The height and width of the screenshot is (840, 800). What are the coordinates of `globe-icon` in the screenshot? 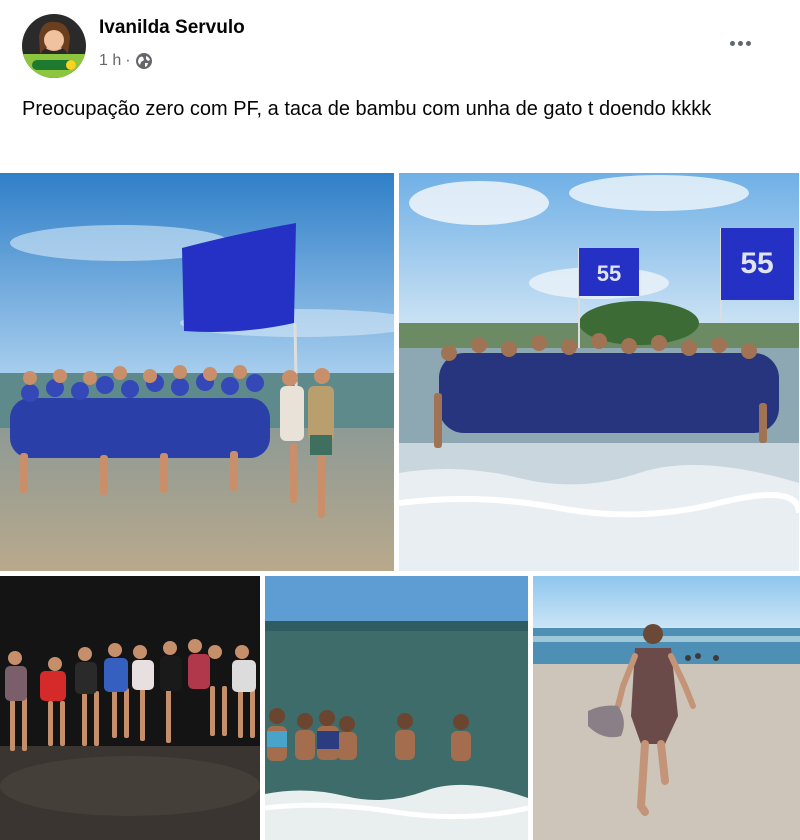 It's located at (144, 61).